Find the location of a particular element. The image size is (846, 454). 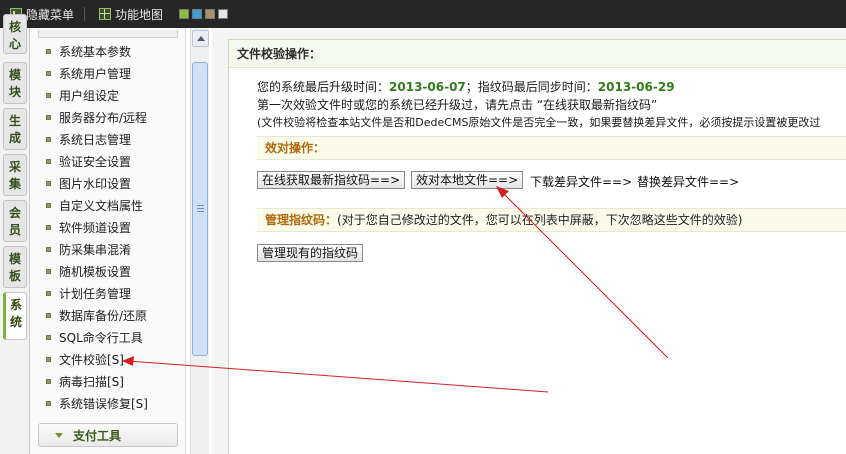

tab-collect: 采集 is located at coordinates (15, 175).